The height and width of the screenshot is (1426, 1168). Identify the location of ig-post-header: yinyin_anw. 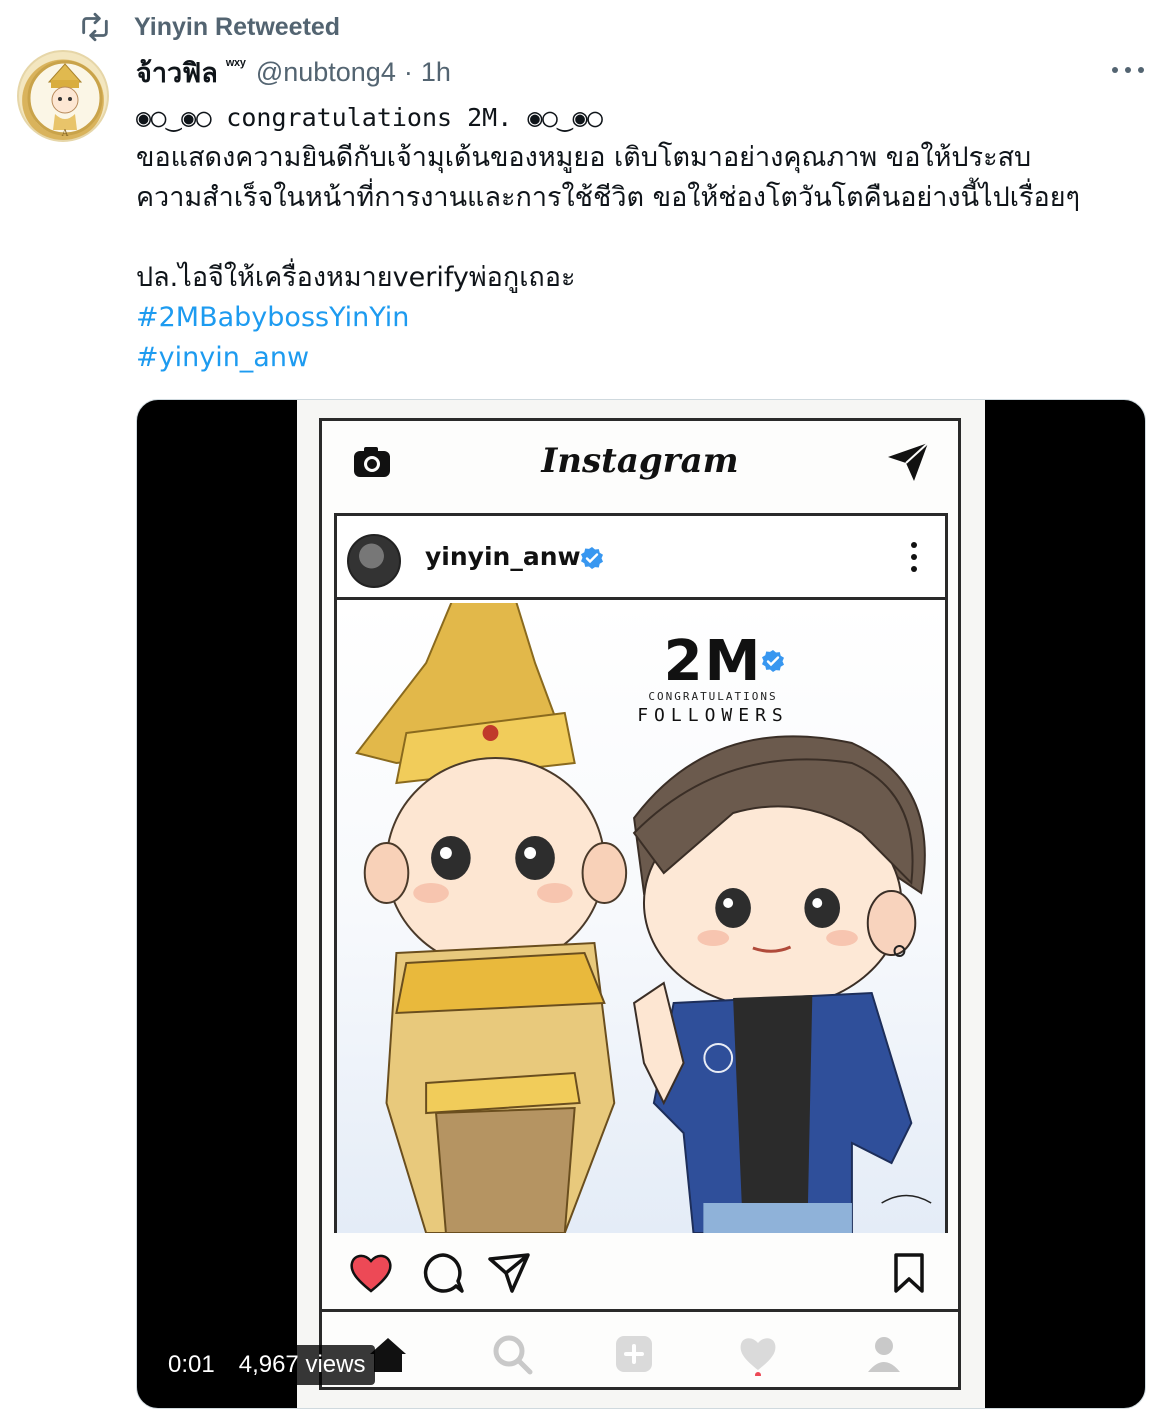
(641, 558).